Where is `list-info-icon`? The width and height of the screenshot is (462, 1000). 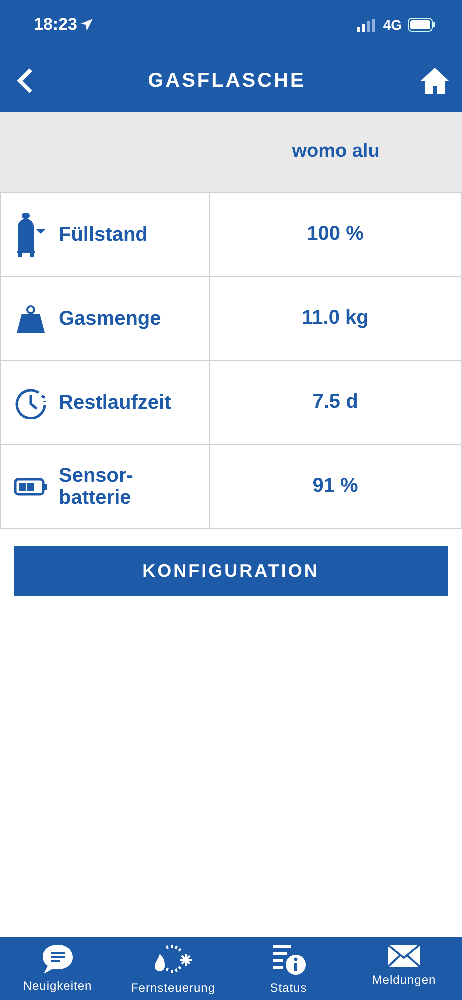
list-info-icon is located at coordinates (288, 960).